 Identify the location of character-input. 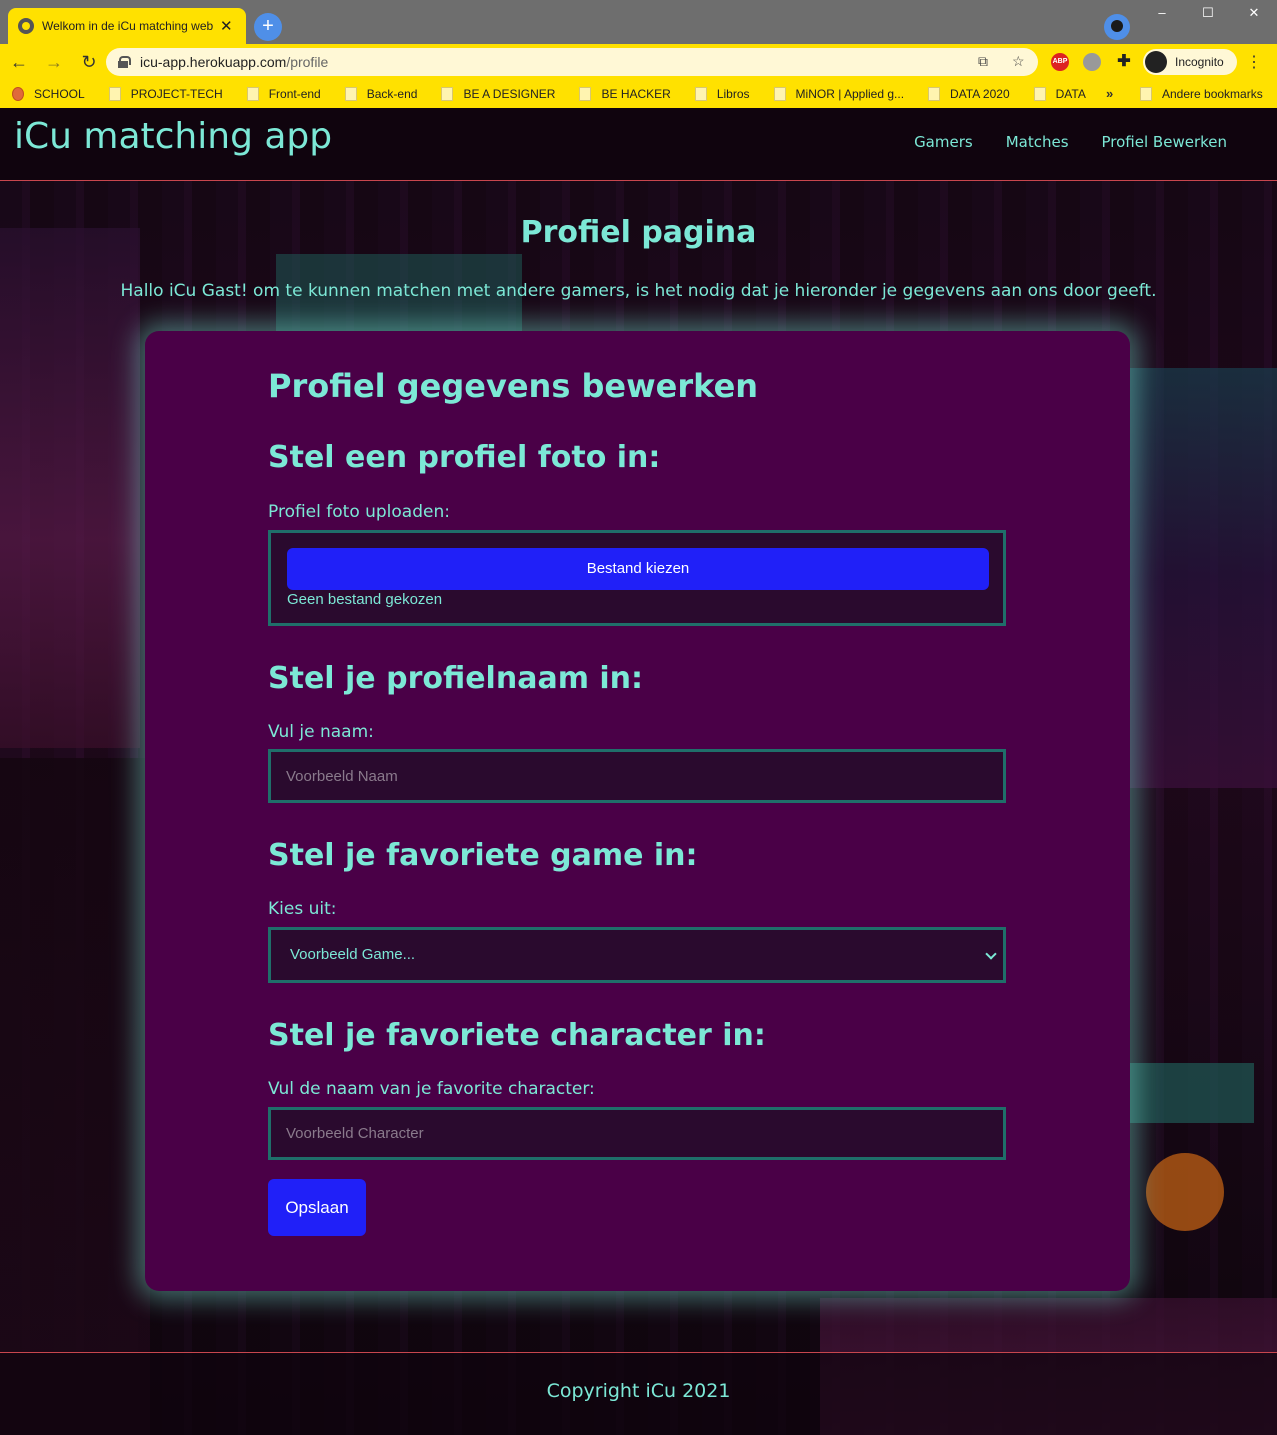
(637, 1133).